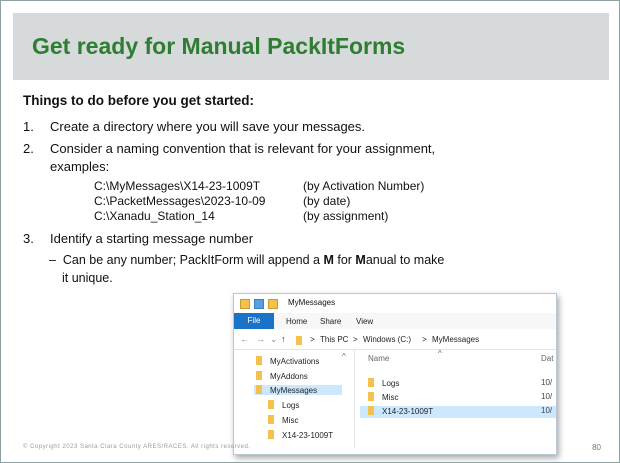  I want to click on step-2-continuation: examples:, so click(80, 166).